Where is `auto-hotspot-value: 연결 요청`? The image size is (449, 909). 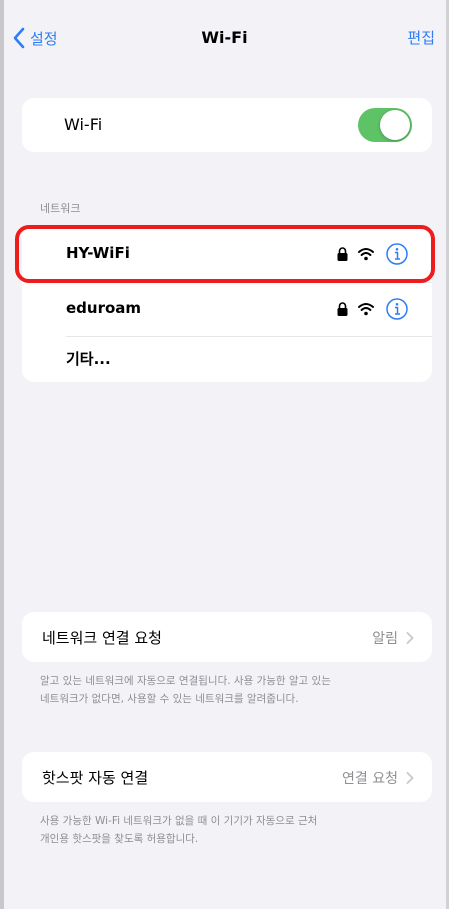 auto-hotspot-value: 연결 요청 is located at coordinates (378, 778).